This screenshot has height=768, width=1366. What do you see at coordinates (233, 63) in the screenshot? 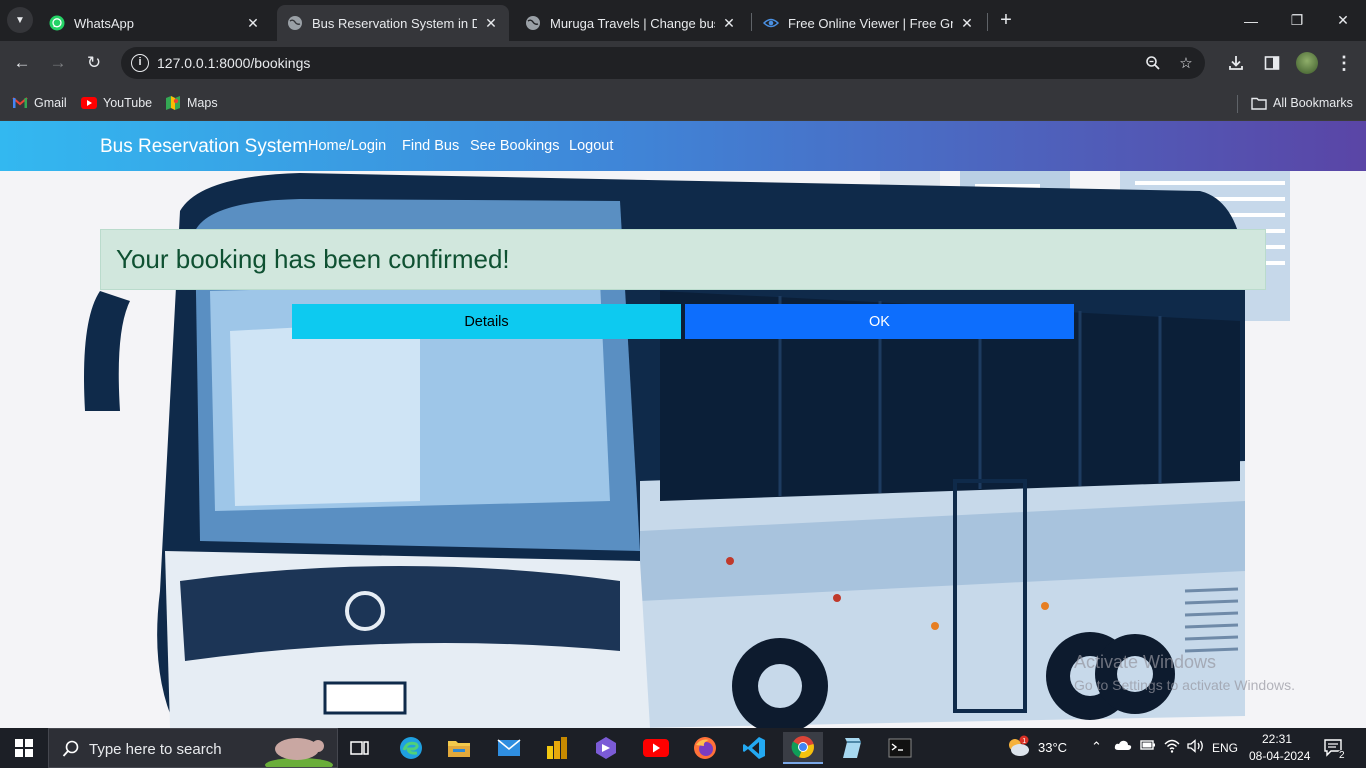
I see `url-text: 127.0.0.1:8000/bookings` at bounding box center [233, 63].